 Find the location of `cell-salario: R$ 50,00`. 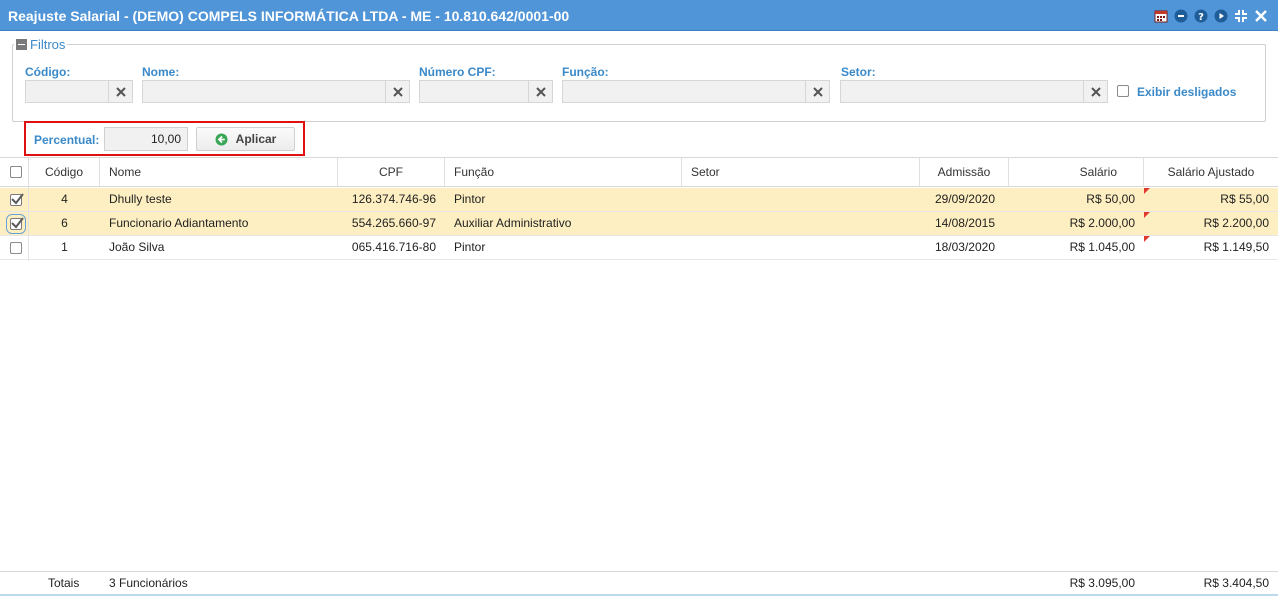

cell-salario: R$ 50,00 is located at coordinates (1110, 199).